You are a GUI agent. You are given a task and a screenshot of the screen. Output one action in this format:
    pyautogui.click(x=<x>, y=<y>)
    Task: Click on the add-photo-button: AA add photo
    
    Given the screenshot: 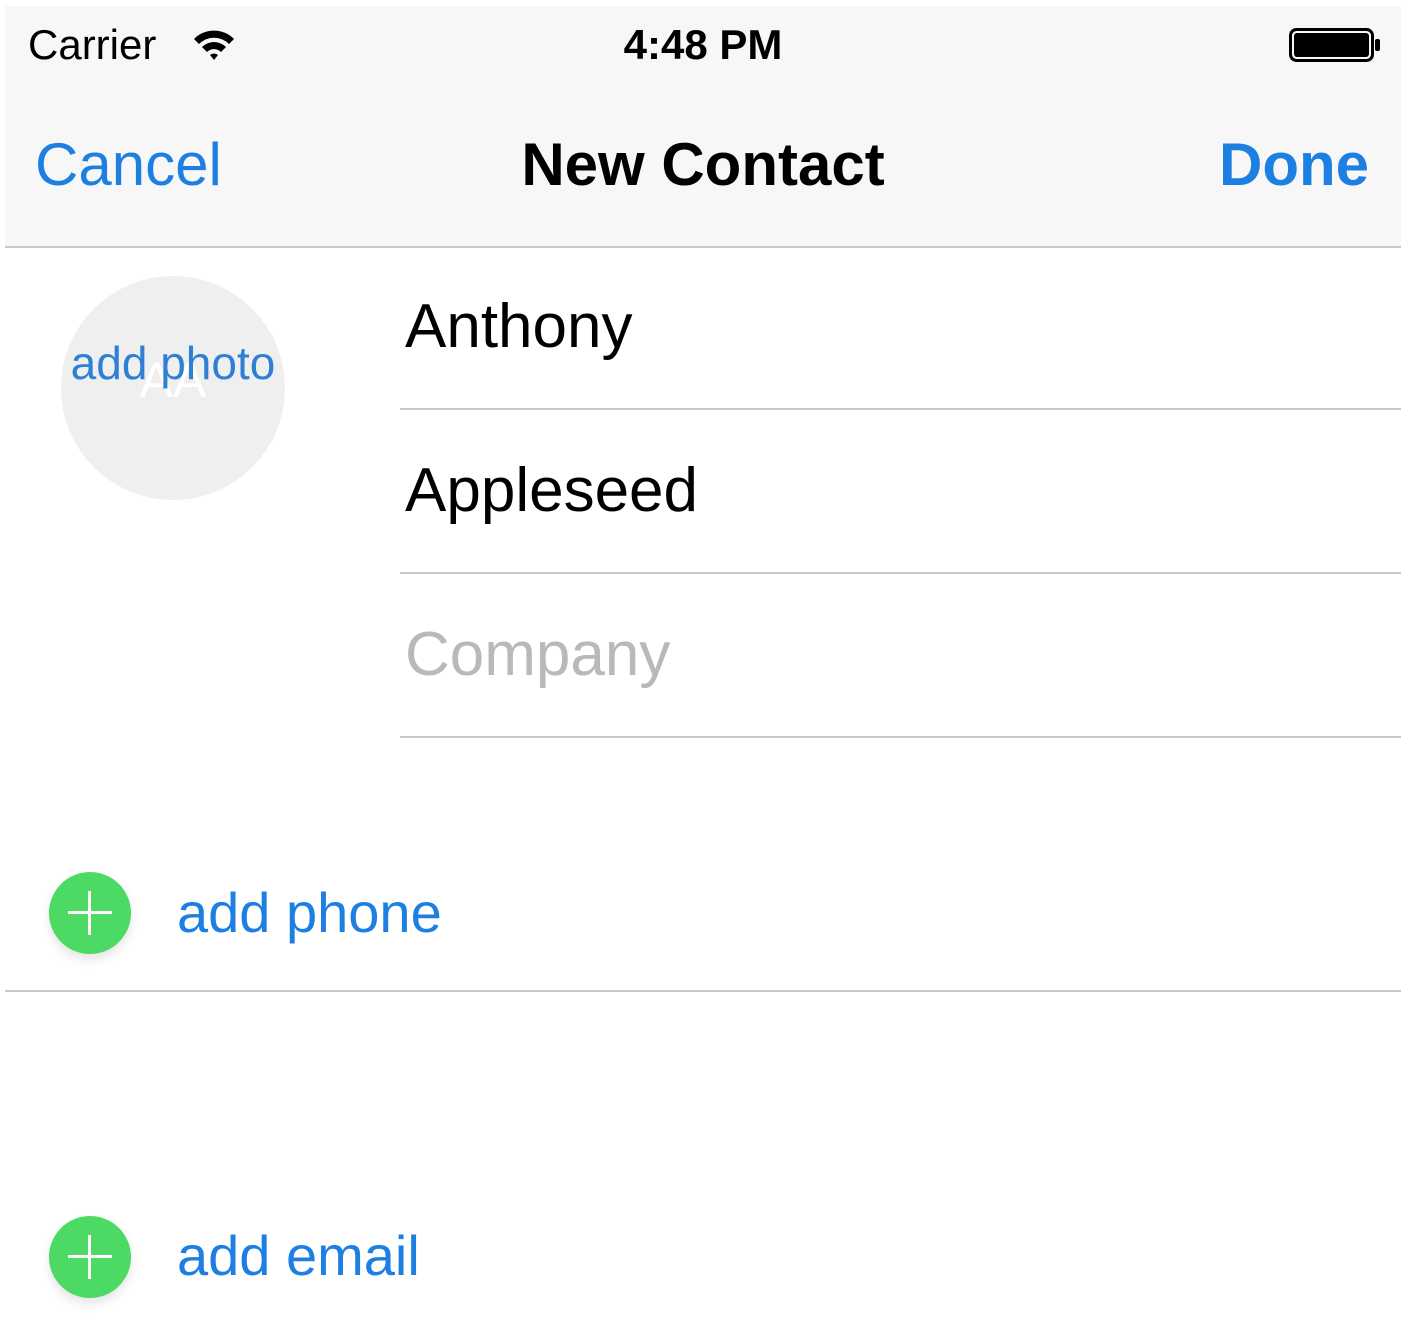 What is the action you would take?
    pyautogui.click(x=173, y=388)
    